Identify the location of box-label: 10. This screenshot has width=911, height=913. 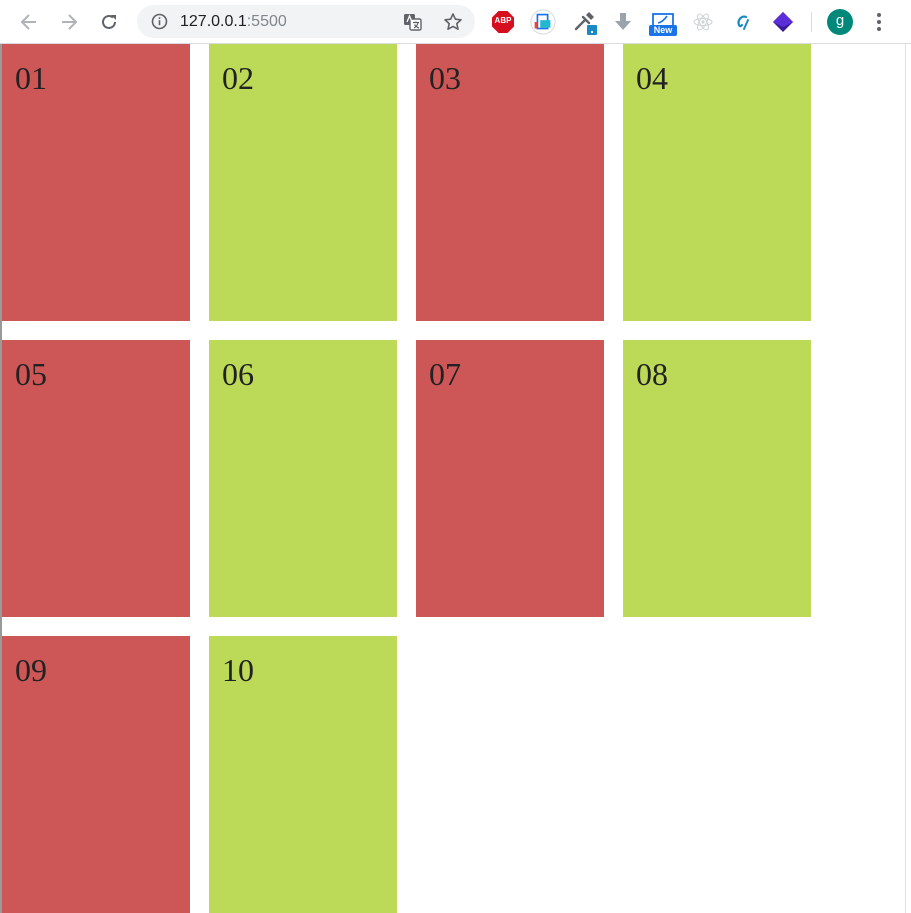
(238, 670).